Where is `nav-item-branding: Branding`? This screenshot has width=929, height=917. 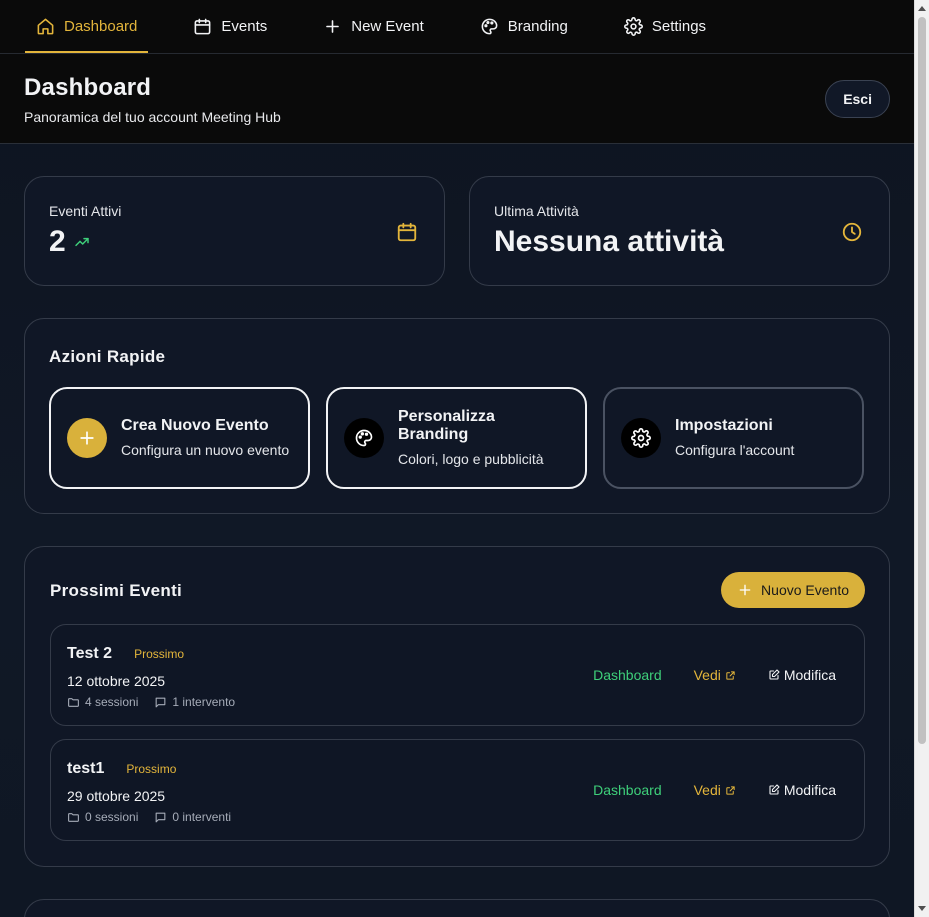 nav-item-branding: Branding is located at coordinates (524, 26).